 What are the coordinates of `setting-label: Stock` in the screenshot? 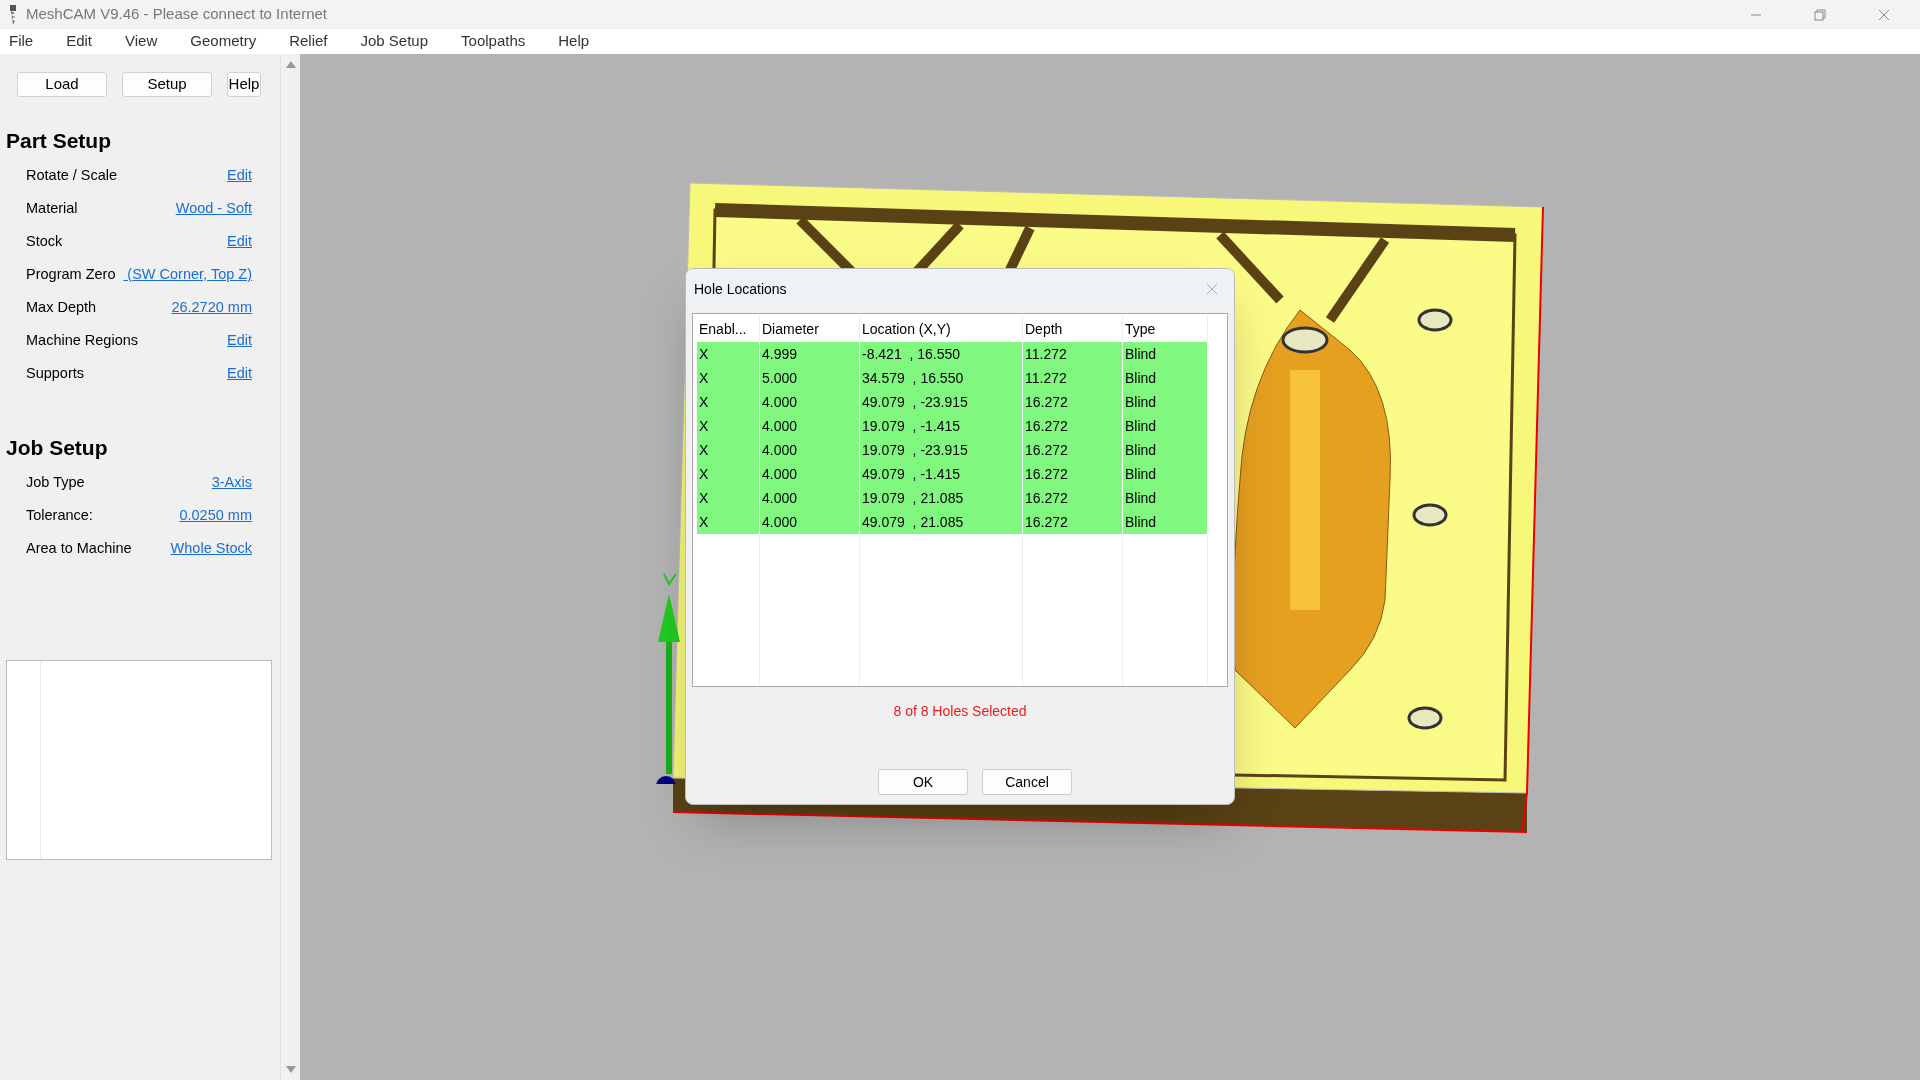 It's located at (44, 241).